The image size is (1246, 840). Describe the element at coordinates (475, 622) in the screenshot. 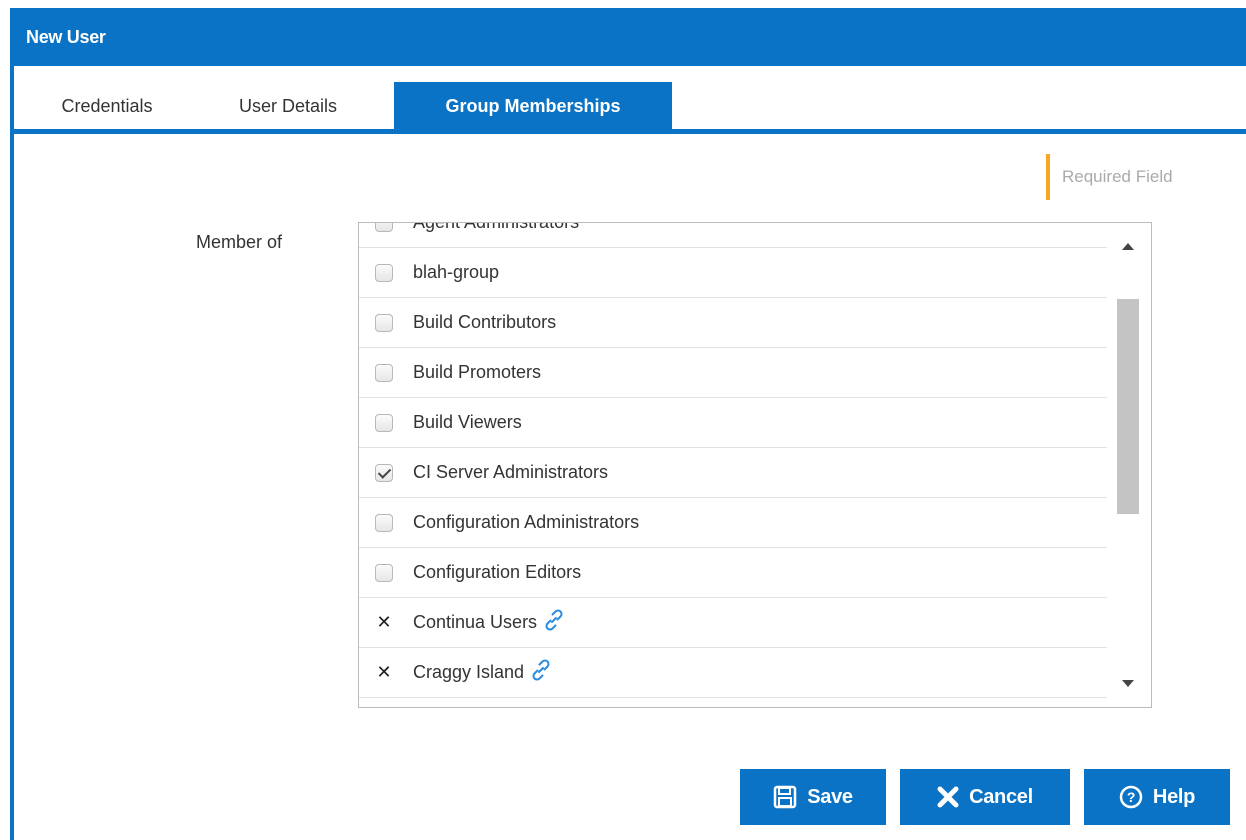

I see `group-label: Continua Users` at that location.